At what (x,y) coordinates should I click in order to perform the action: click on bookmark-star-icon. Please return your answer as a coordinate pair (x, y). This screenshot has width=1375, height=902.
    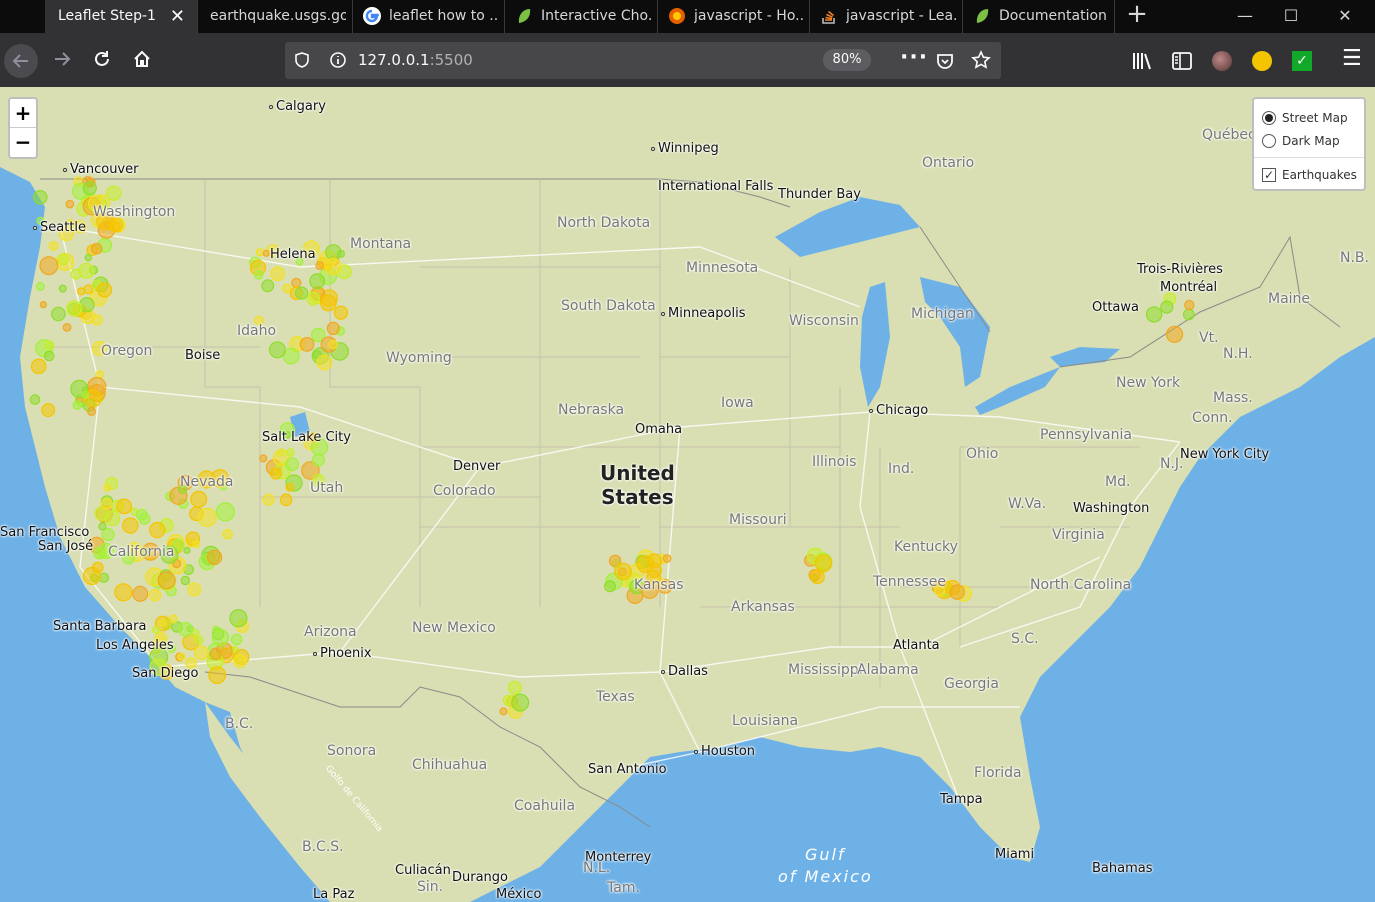
    Looking at the image, I should click on (981, 60).